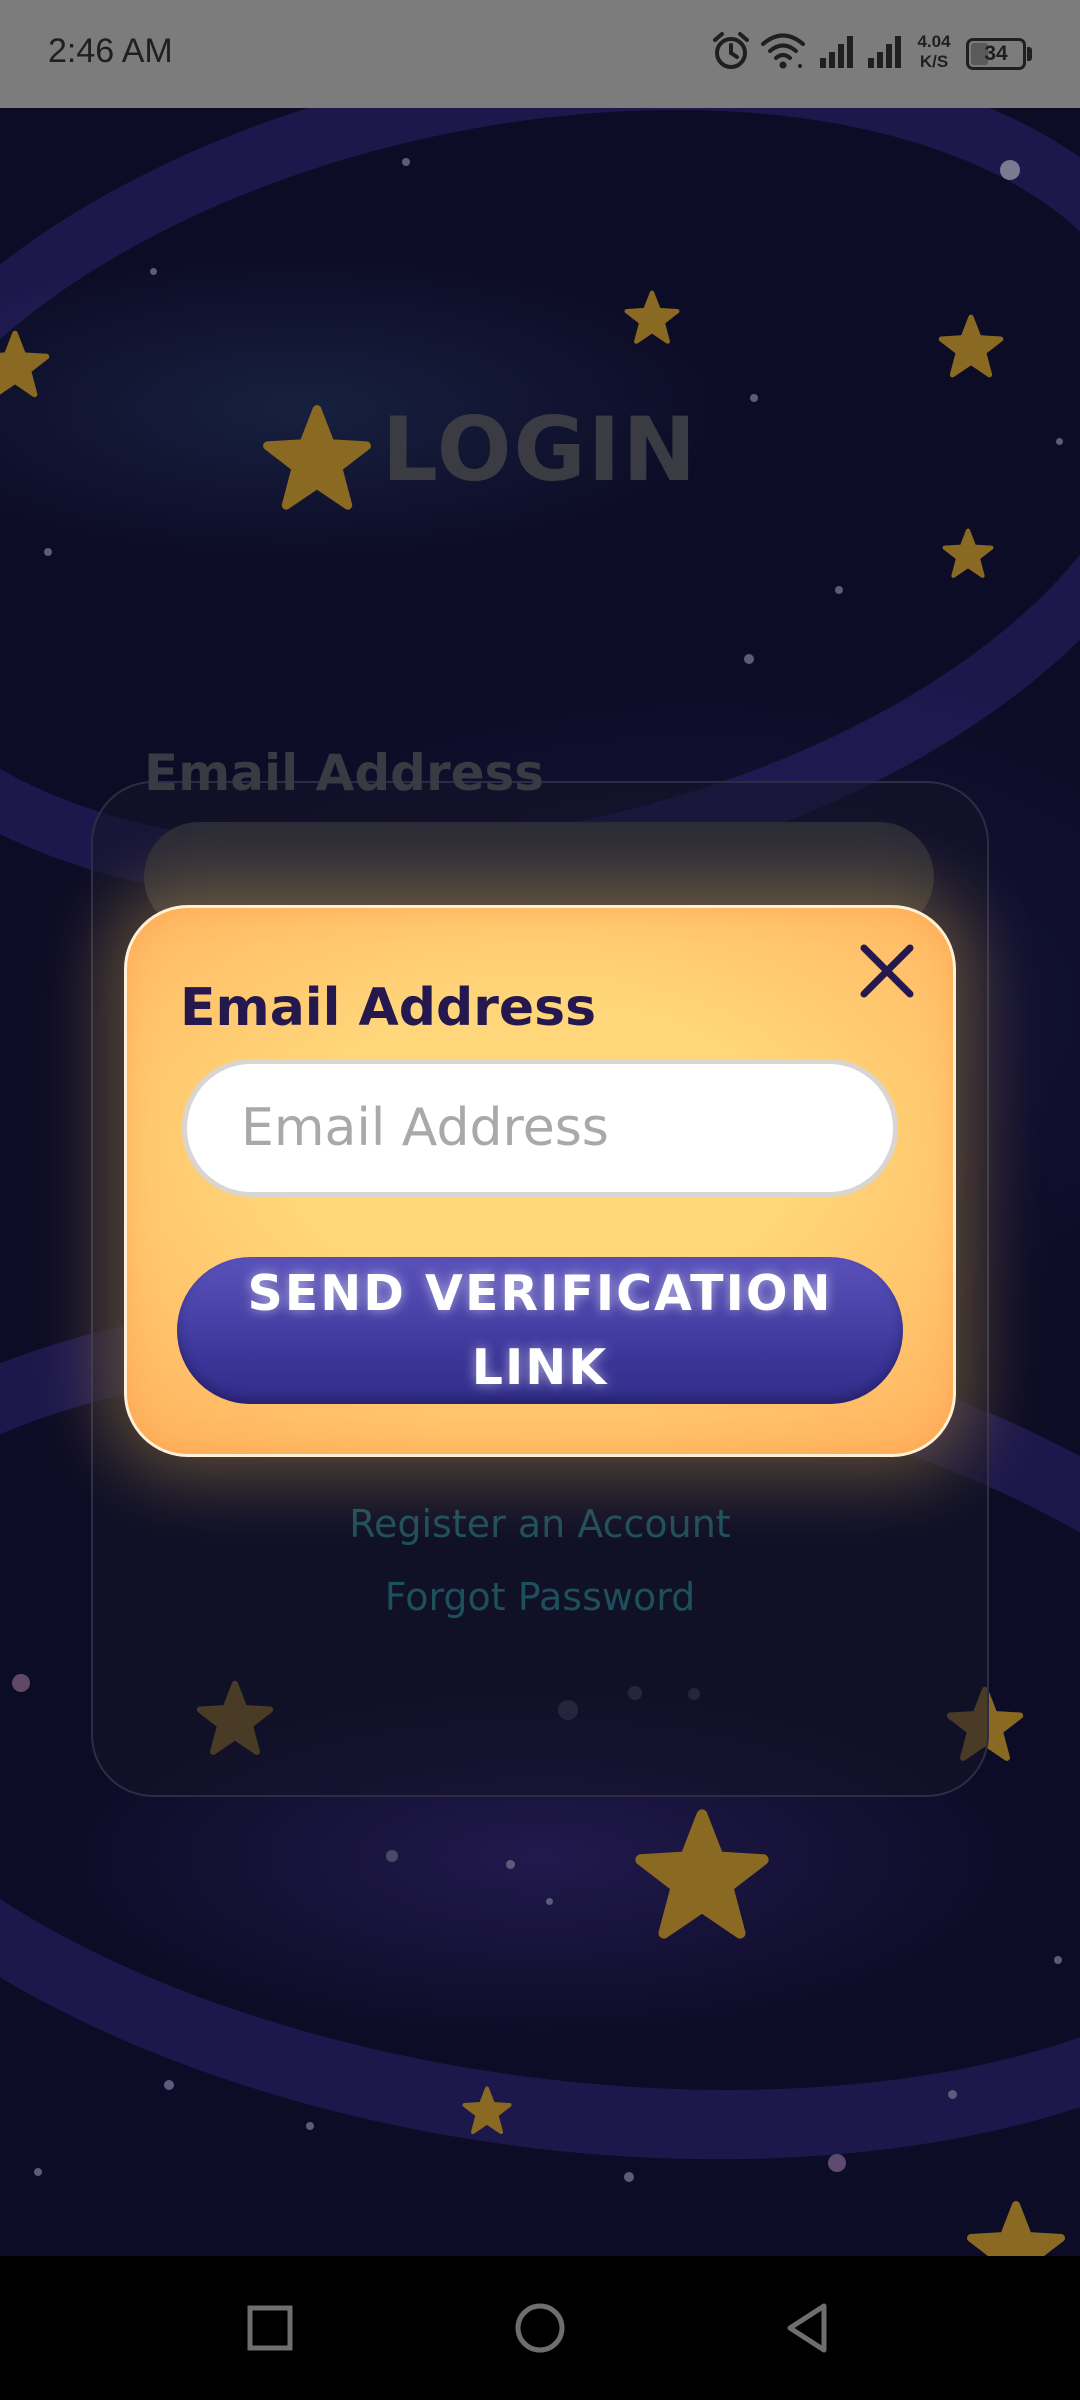 This screenshot has width=1080, height=2400. Describe the element at coordinates (1029, 54) in the screenshot. I see `battery-tip` at that location.